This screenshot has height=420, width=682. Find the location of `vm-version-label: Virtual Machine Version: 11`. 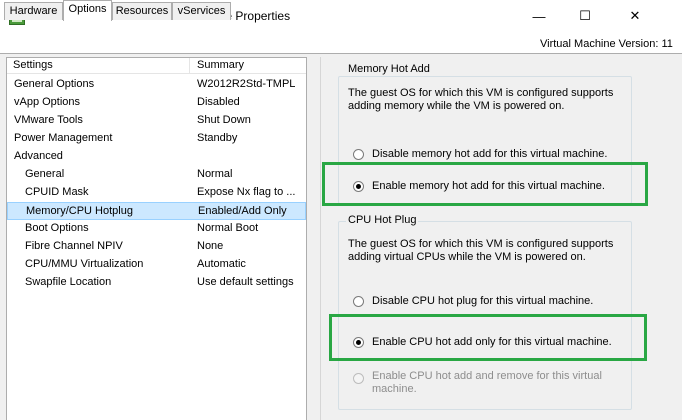

vm-version-label: Virtual Machine Version: 11 is located at coordinates (606, 44).